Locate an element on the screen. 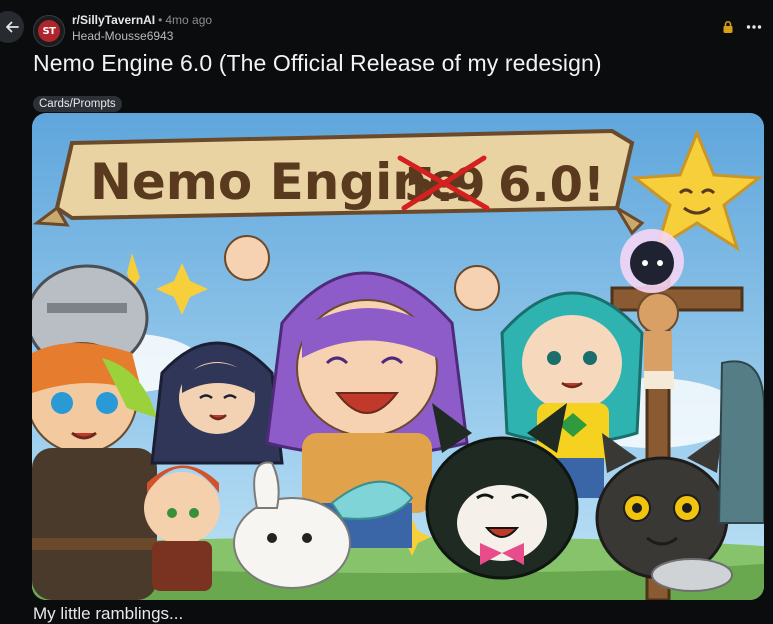 The height and width of the screenshot is (624, 773). author-link: Head-Mousse6943 is located at coordinates (142, 36).